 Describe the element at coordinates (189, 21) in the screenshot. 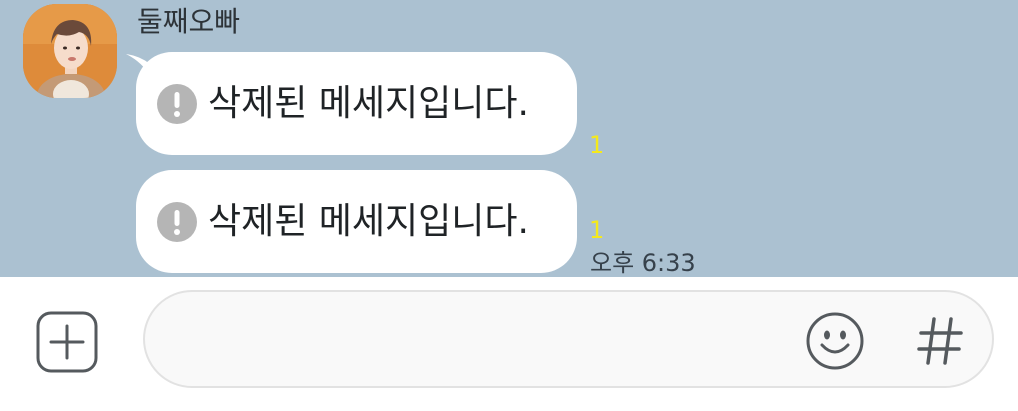

I see `sender-name: 둘째오빠` at that location.